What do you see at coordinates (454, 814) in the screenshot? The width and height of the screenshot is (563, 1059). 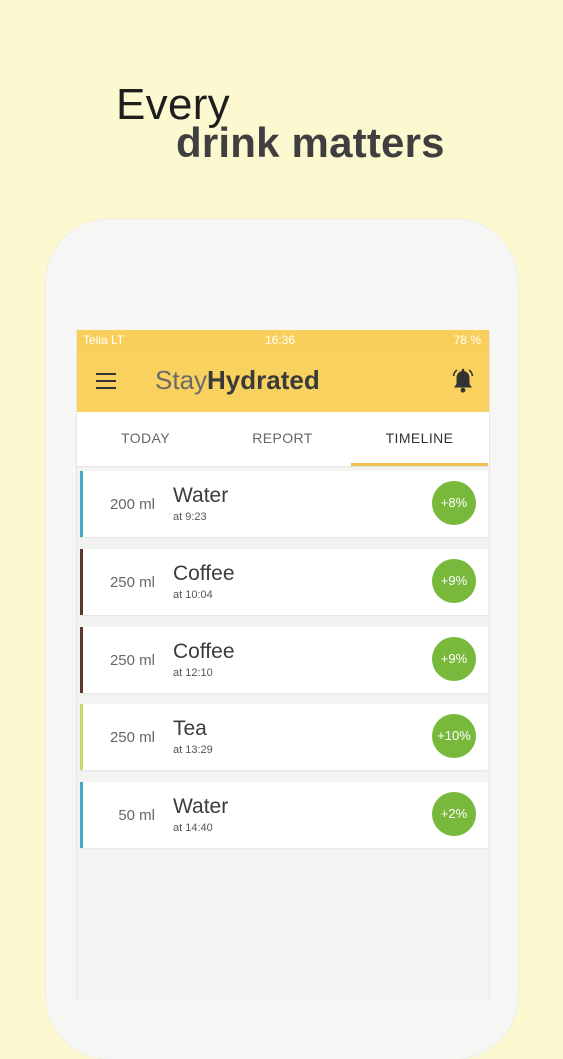 I see `entry-percent-badge: +2%` at bounding box center [454, 814].